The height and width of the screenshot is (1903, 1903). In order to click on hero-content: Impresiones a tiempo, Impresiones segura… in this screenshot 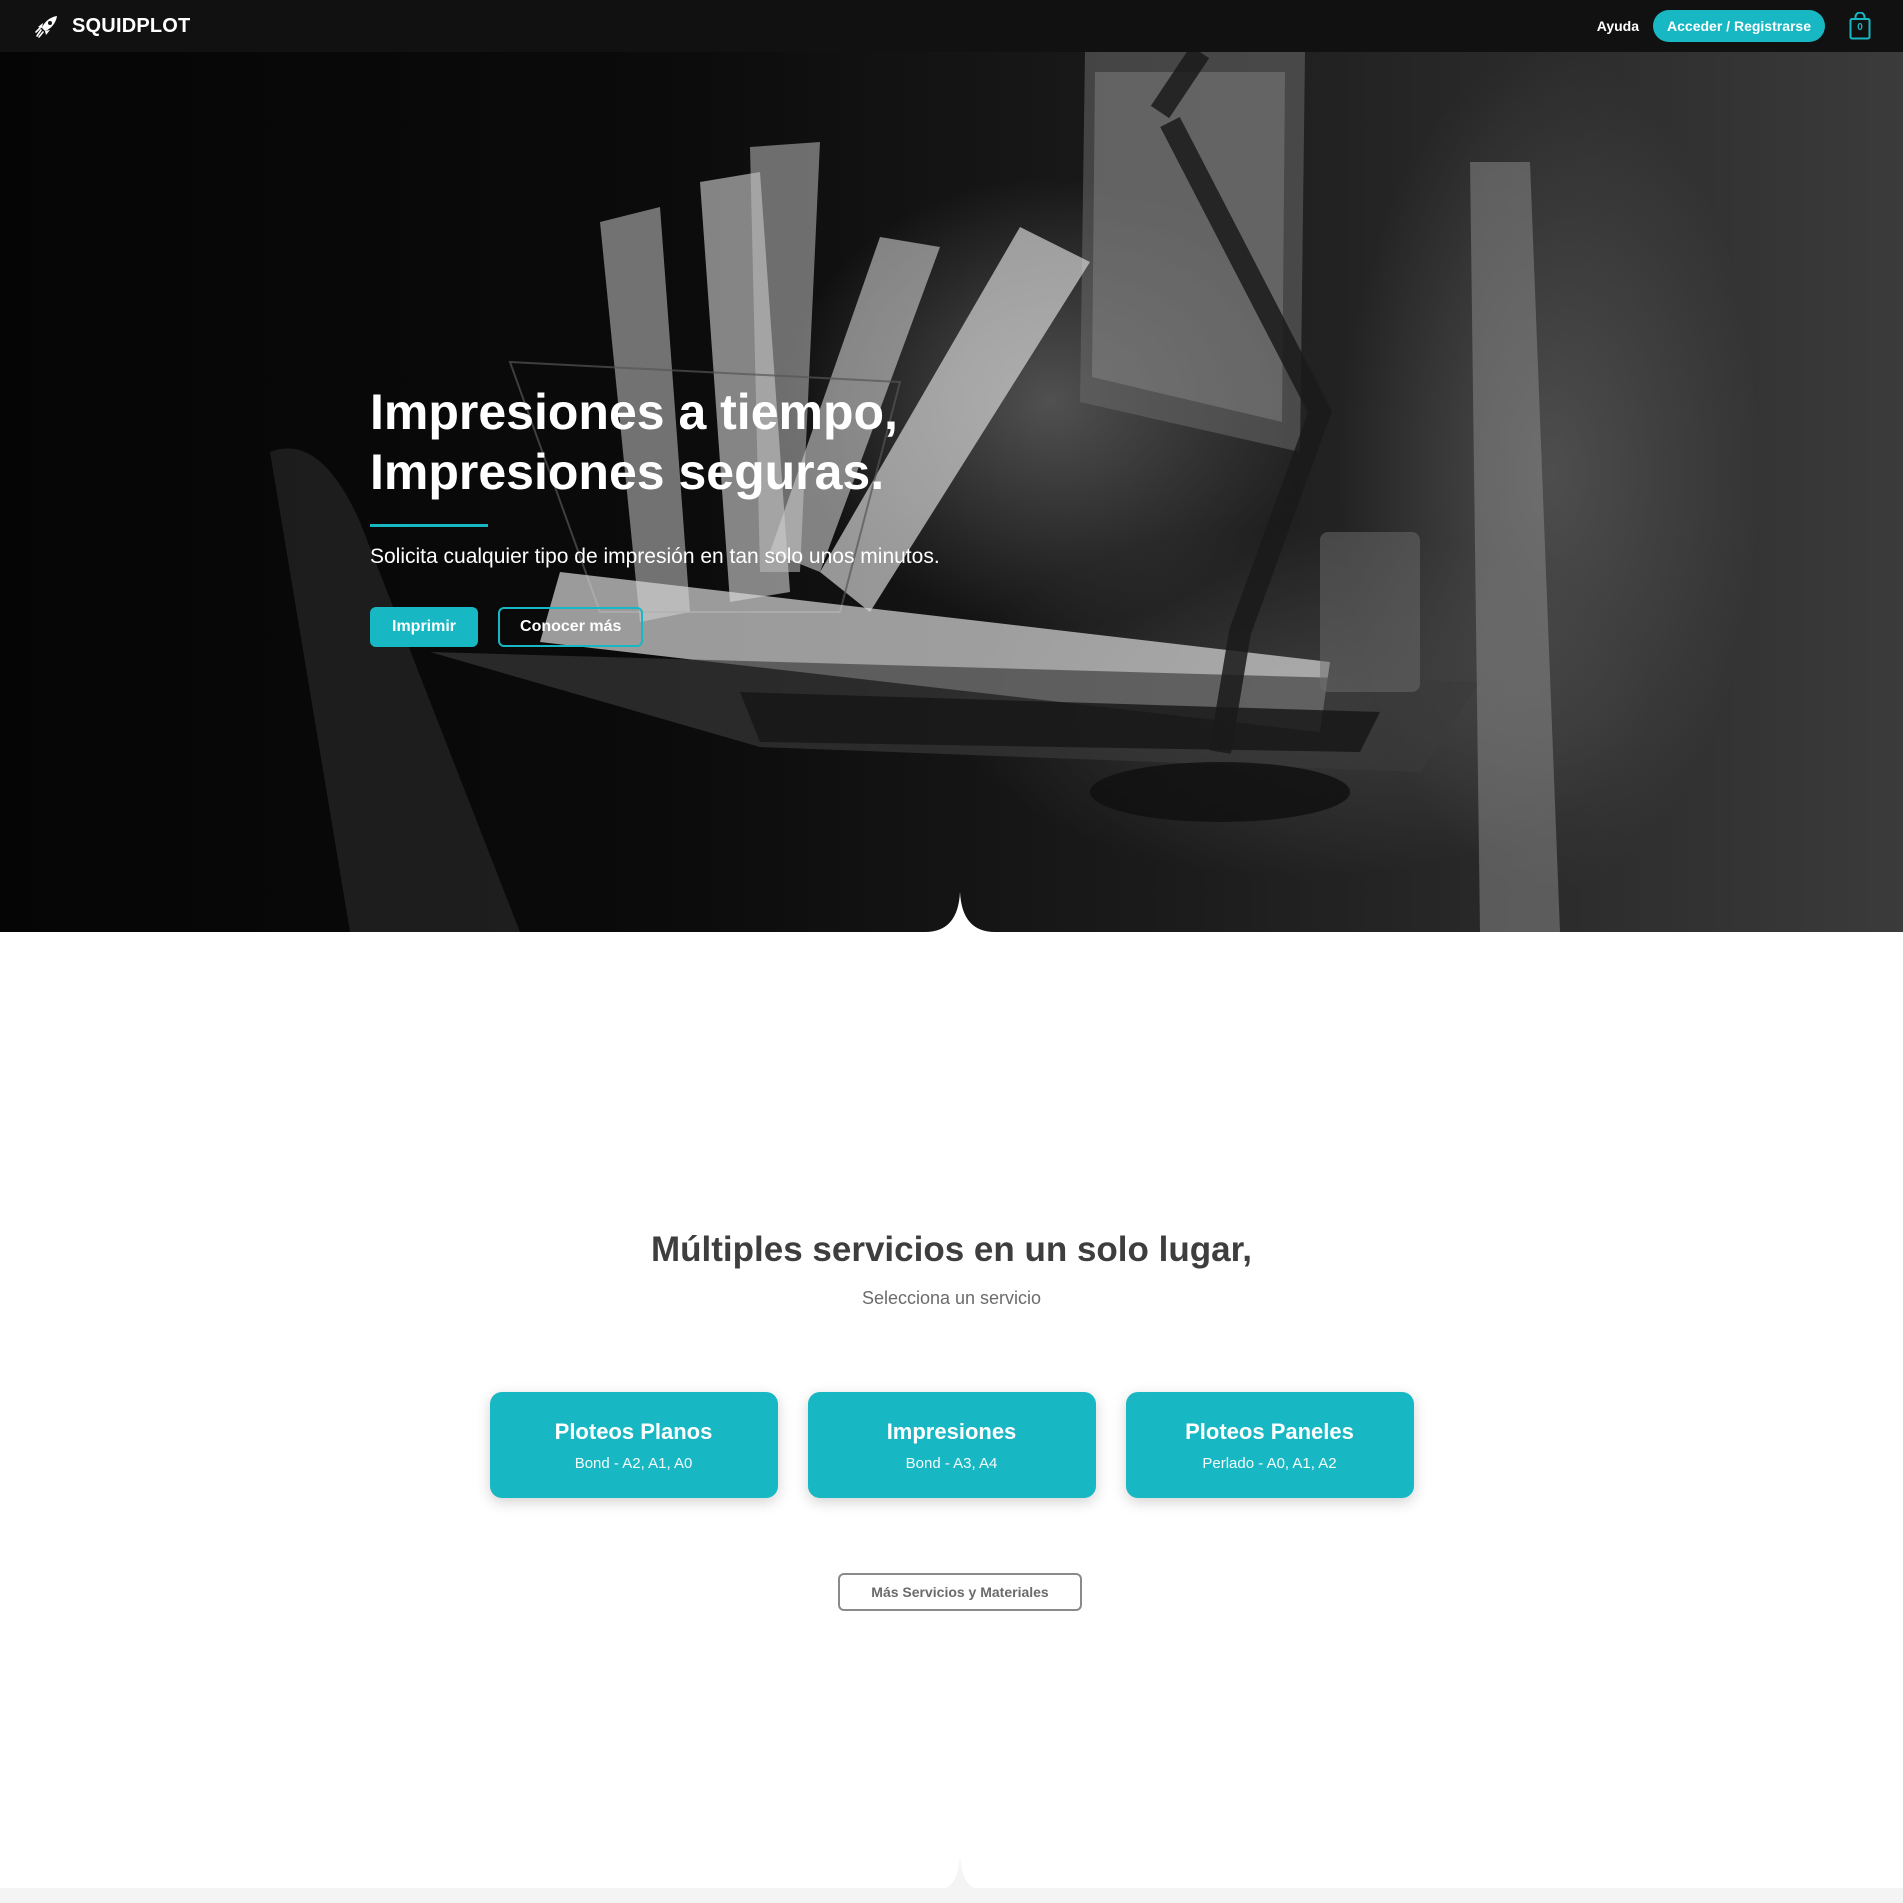, I will do `click(820, 514)`.